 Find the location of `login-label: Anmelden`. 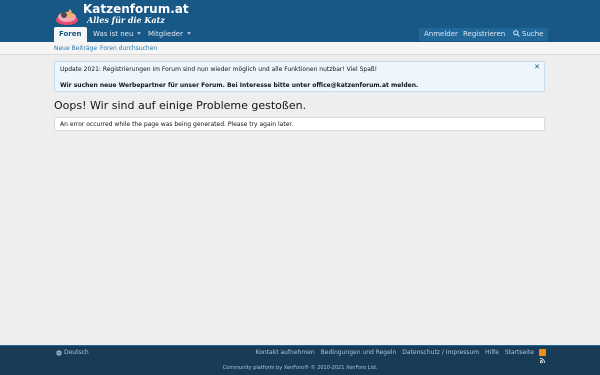

login-label: Anmelden is located at coordinates (442, 34).